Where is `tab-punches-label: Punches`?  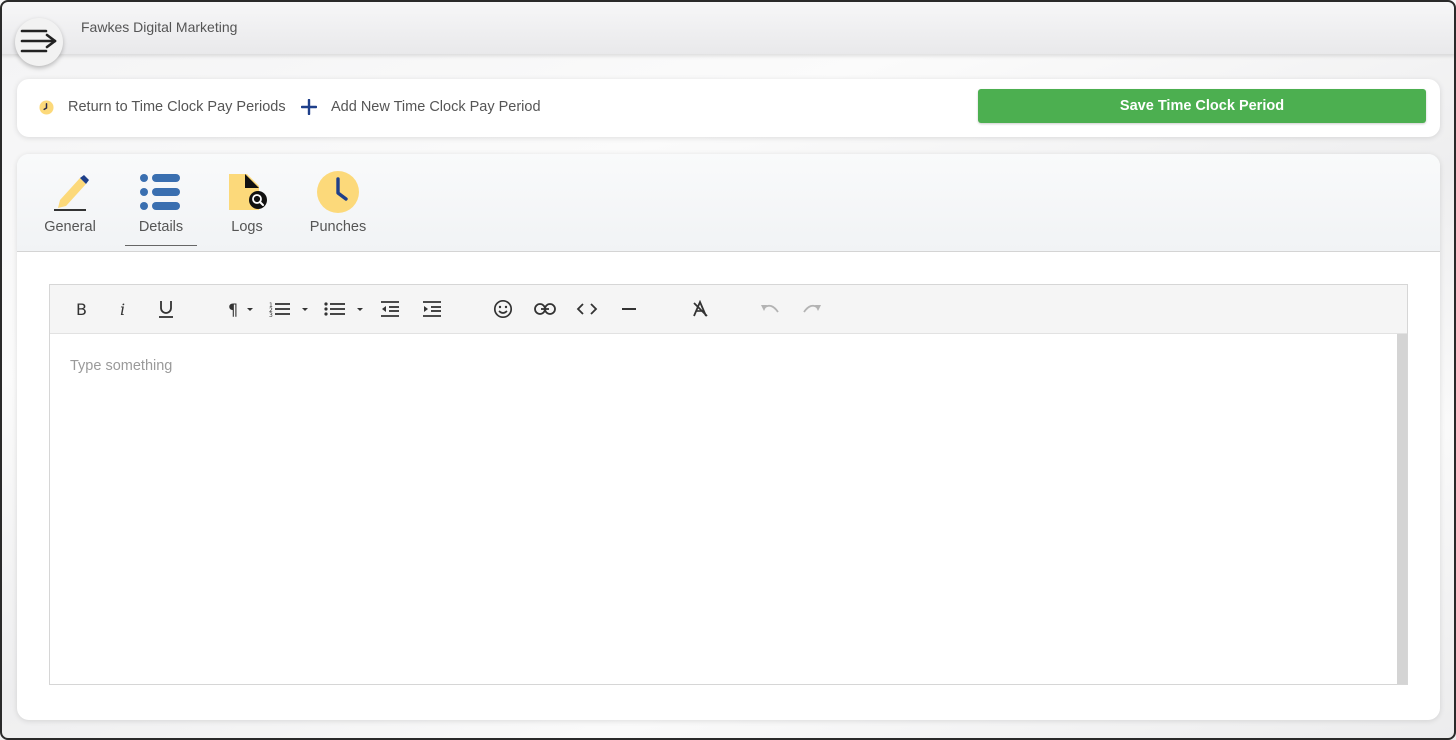 tab-punches-label: Punches is located at coordinates (338, 227).